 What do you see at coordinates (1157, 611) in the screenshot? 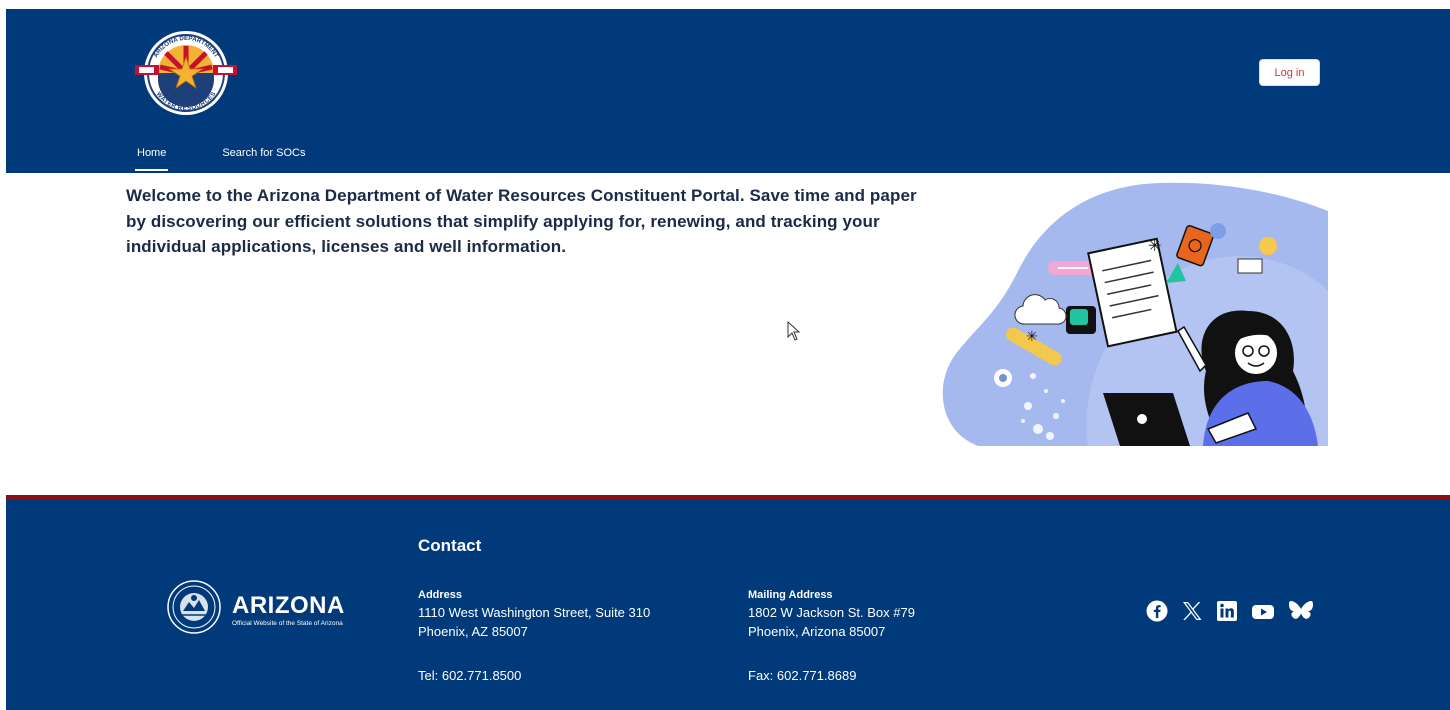
I see `facebook-icon` at bounding box center [1157, 611].